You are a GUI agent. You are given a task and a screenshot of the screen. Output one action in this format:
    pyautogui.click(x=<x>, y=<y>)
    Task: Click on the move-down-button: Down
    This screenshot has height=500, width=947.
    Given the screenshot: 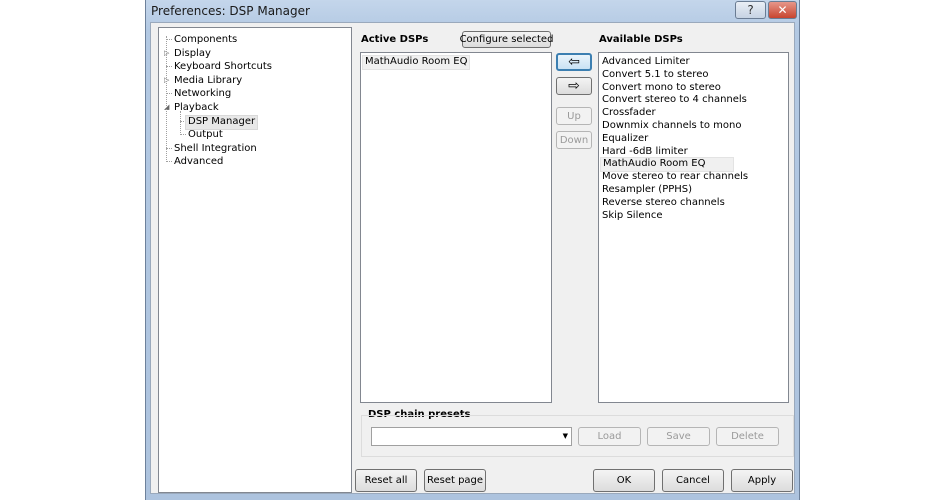 What is the action you would take?
    pyautogui.click(x=574, y=140)
    